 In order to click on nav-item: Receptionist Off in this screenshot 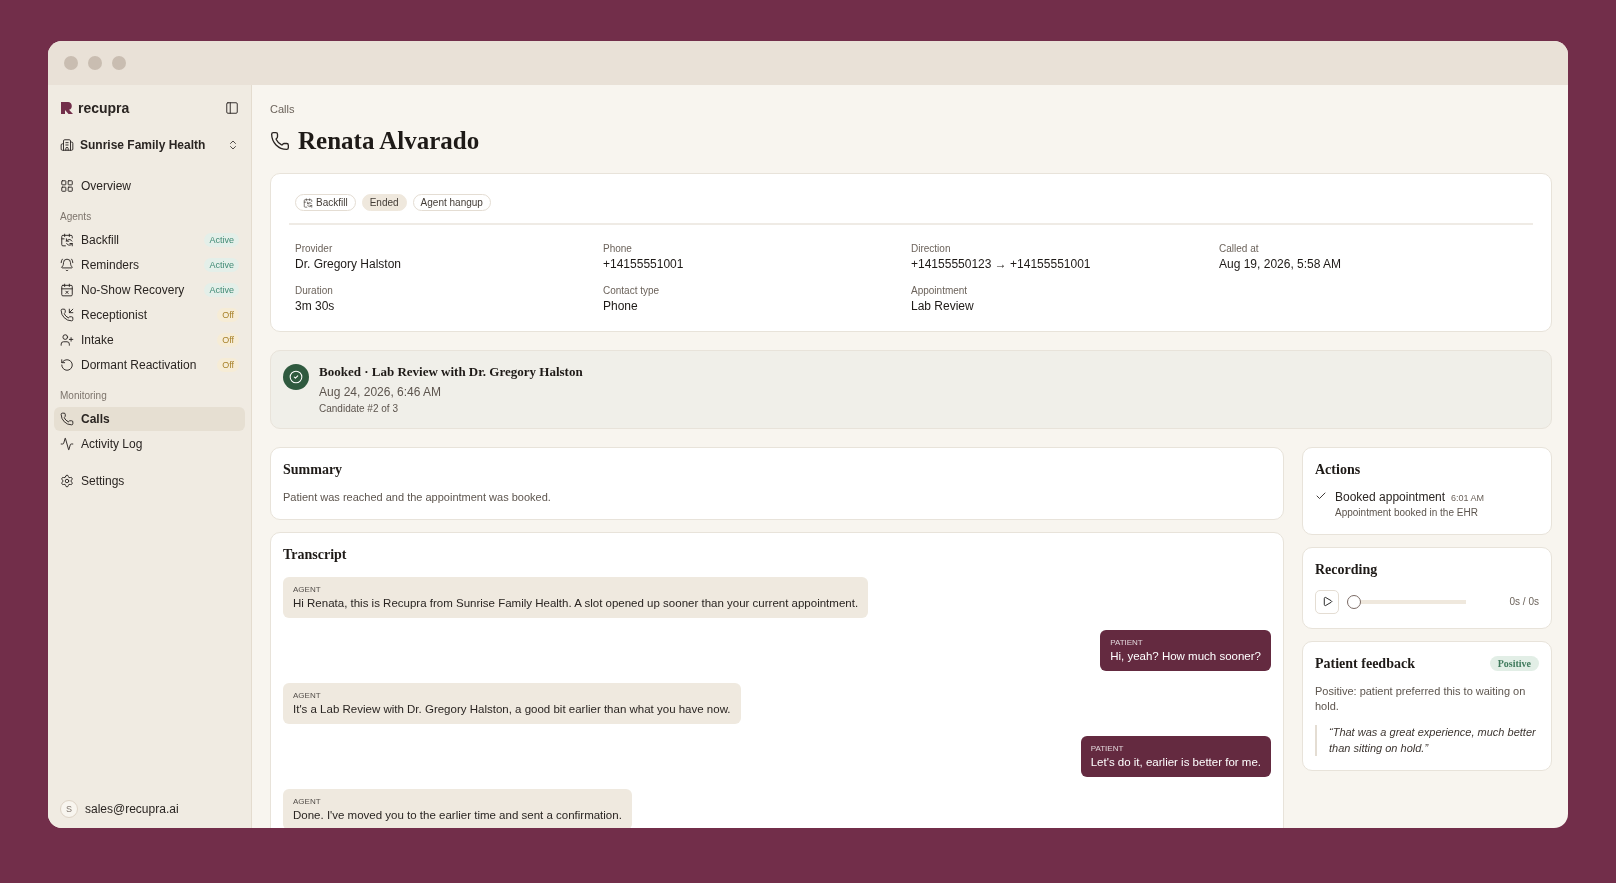, I will do `click(149, 315)`.